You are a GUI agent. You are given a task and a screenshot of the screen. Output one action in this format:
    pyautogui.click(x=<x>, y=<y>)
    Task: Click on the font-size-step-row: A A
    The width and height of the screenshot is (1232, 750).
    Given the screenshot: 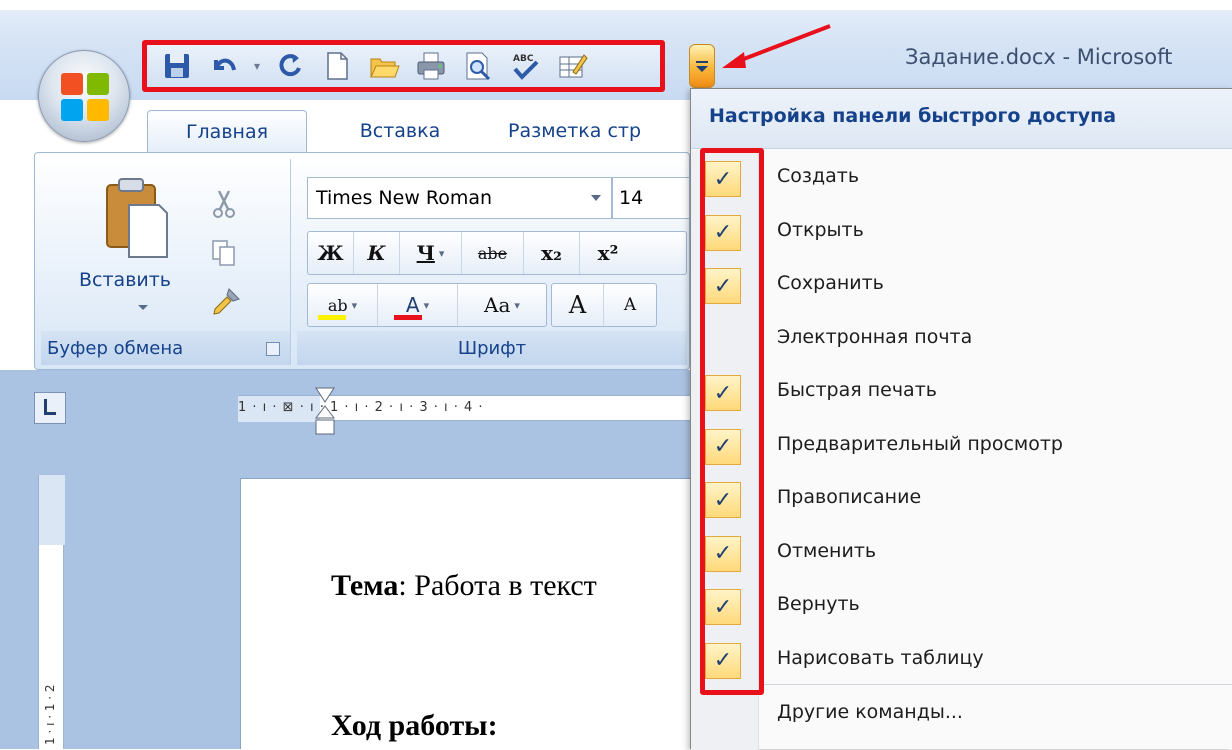 What is the action you would take?
    pyautogui.click(x=604, y=305)
    